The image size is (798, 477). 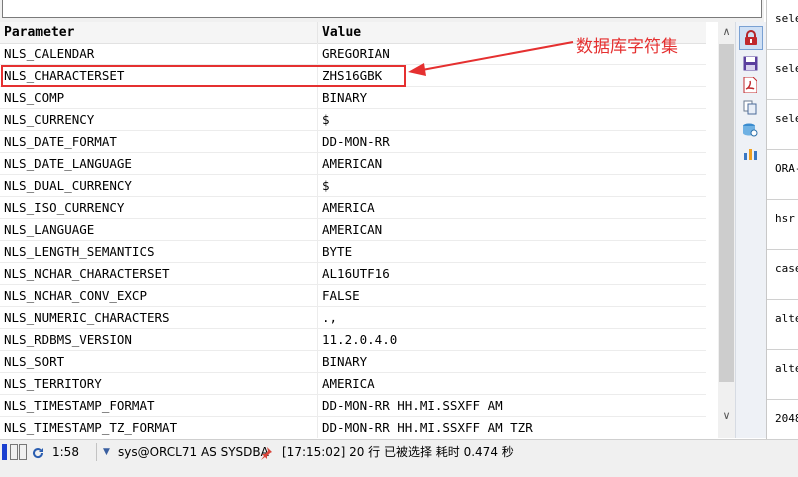 I want to click on connection-dropdown-icon: ▼, so click(x=106, y=452).